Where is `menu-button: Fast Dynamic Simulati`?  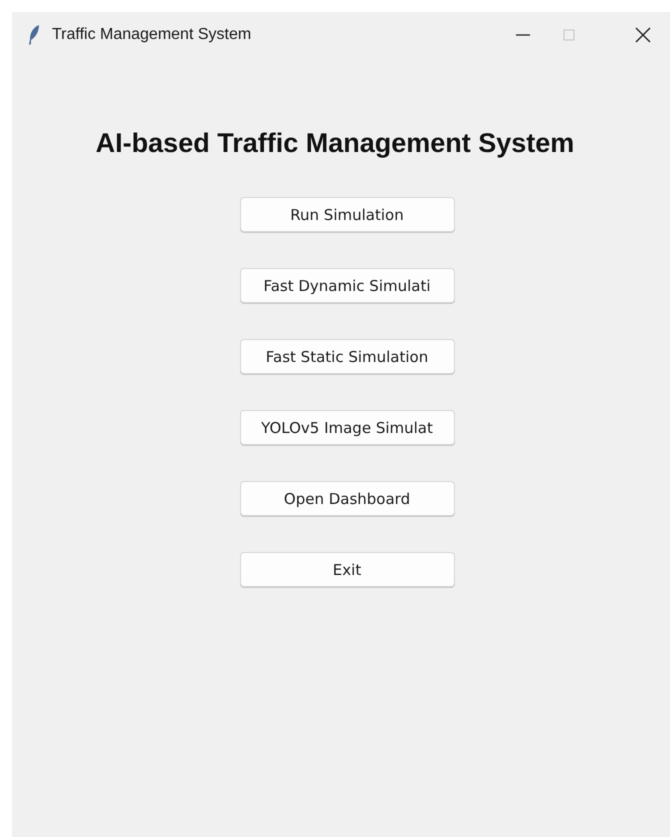
menu-button: Fast Dynamic Simulati is located at coordinates (347, 285).